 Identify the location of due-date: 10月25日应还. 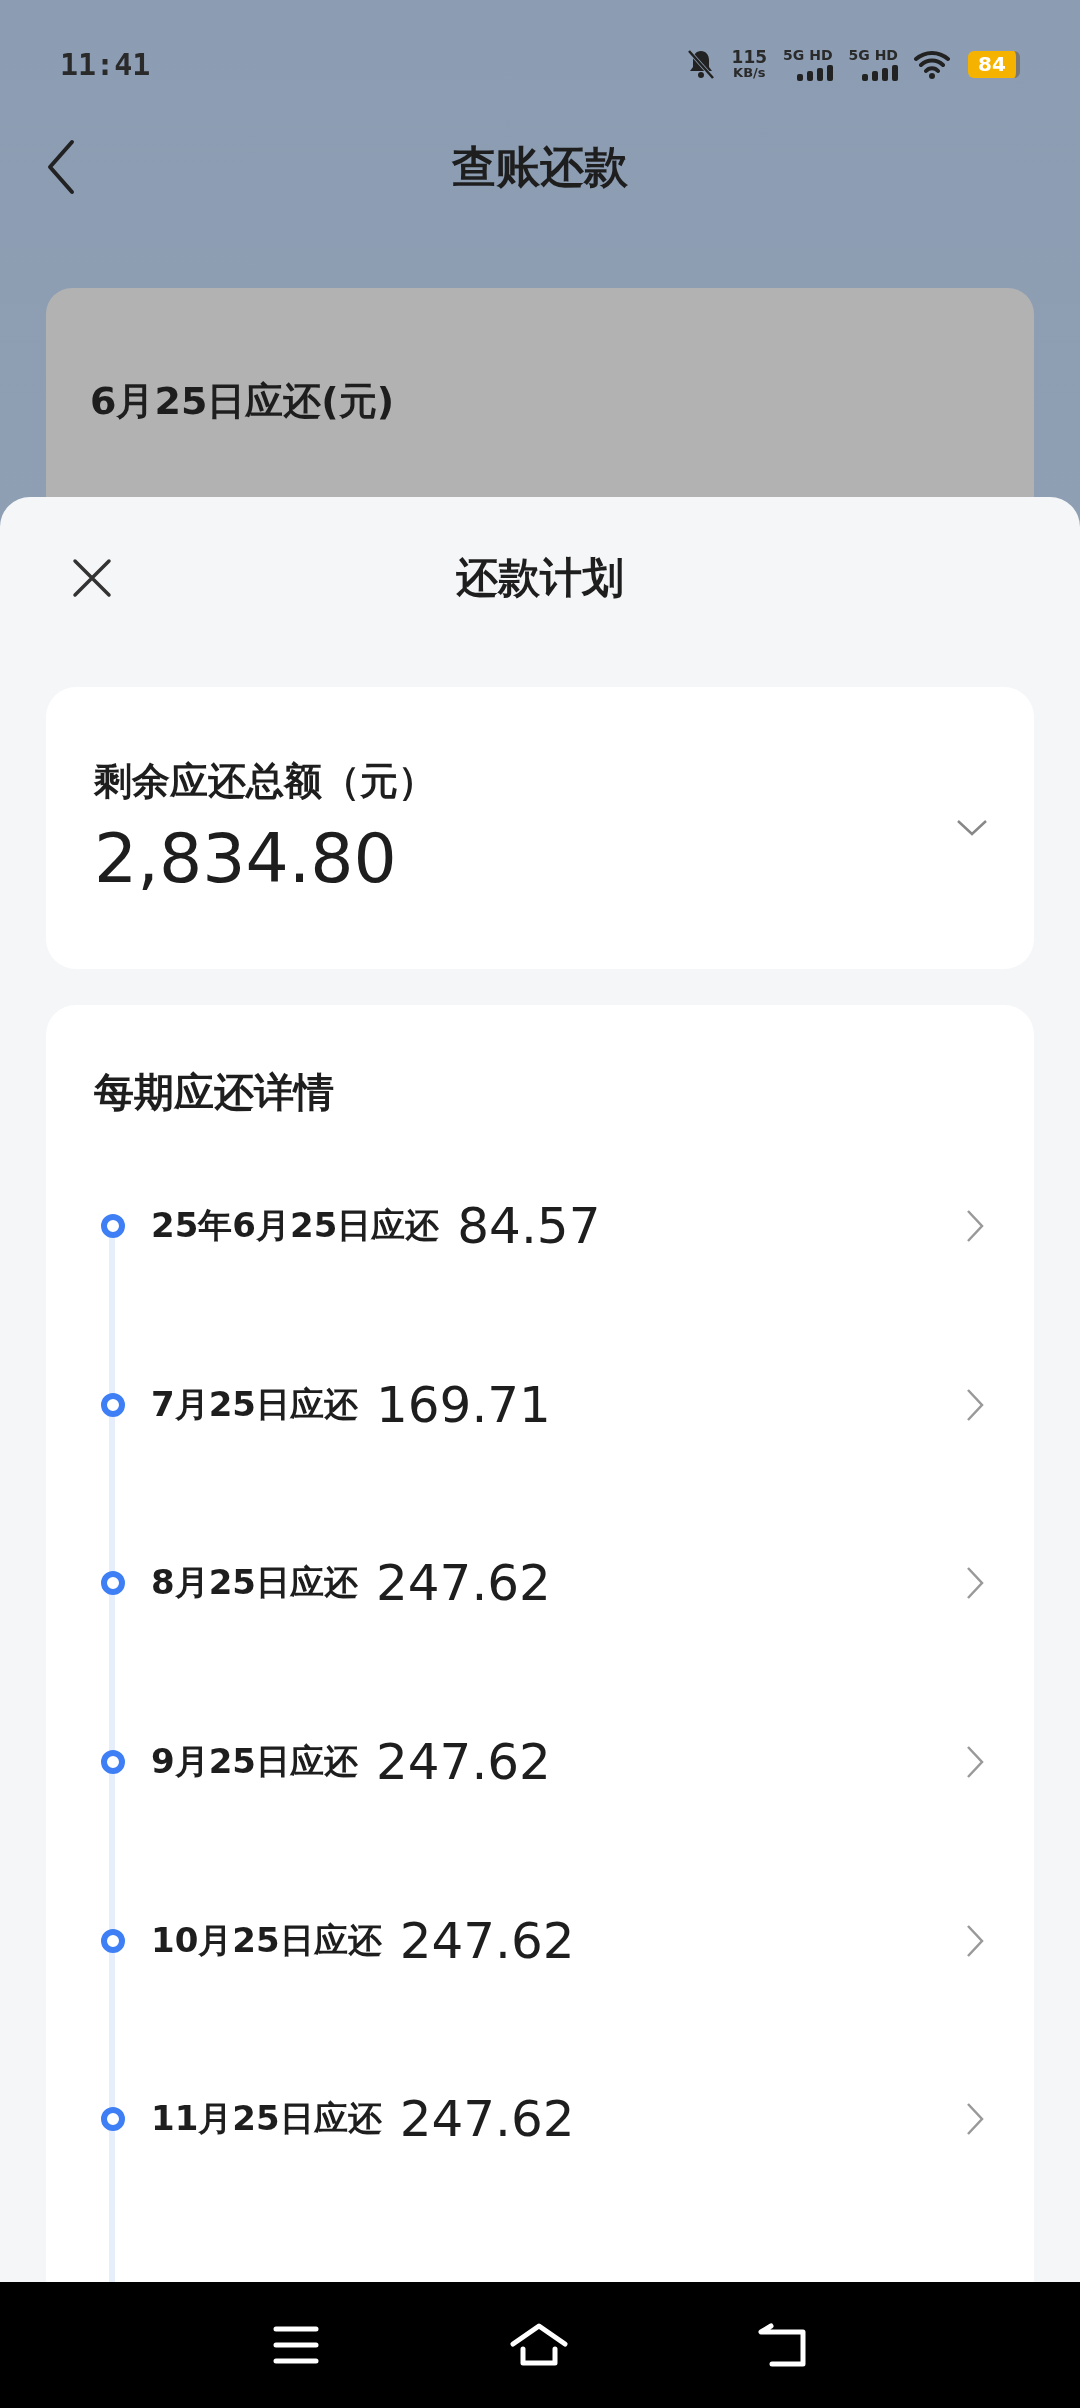
(266, 1940).